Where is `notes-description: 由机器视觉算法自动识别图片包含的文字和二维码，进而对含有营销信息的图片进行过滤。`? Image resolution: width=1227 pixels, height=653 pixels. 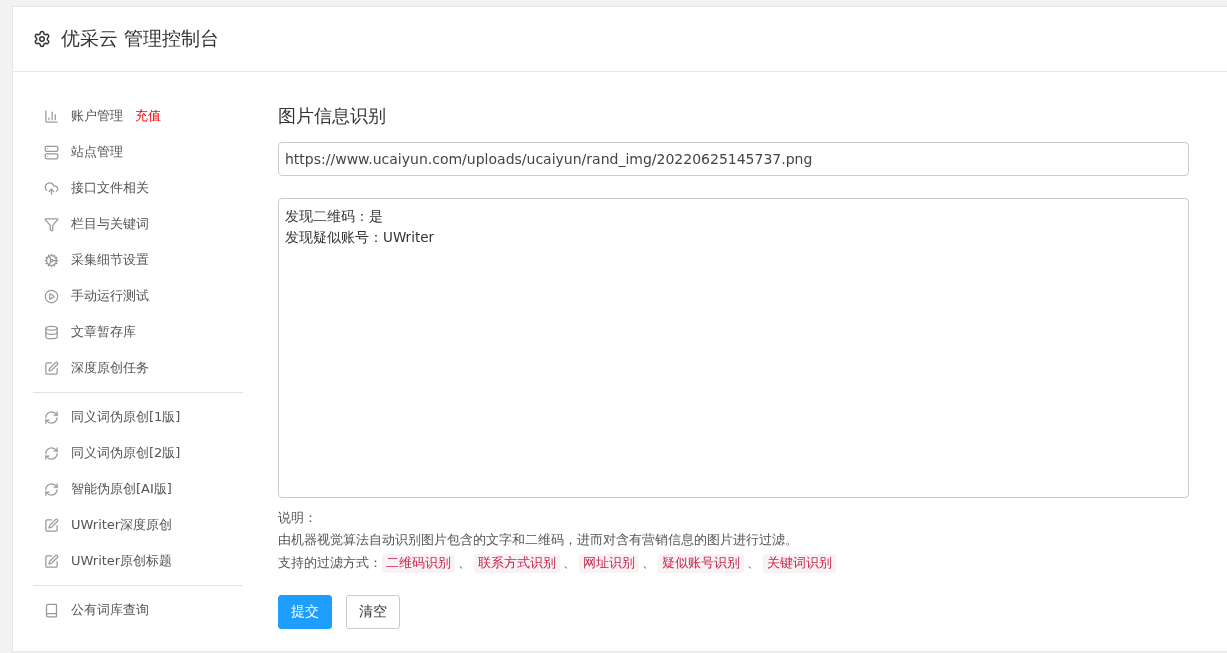 notes-description: 由机器视觉算法自动识别图片包含的文字和二维码，进而对含有营销信息的图片进行过滤。 is located at coordinates (538, 540).